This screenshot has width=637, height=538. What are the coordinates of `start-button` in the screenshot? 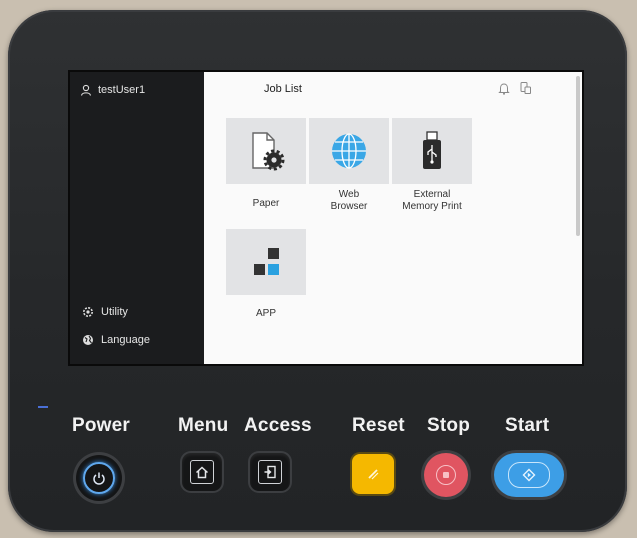 It's located at (529, 475).